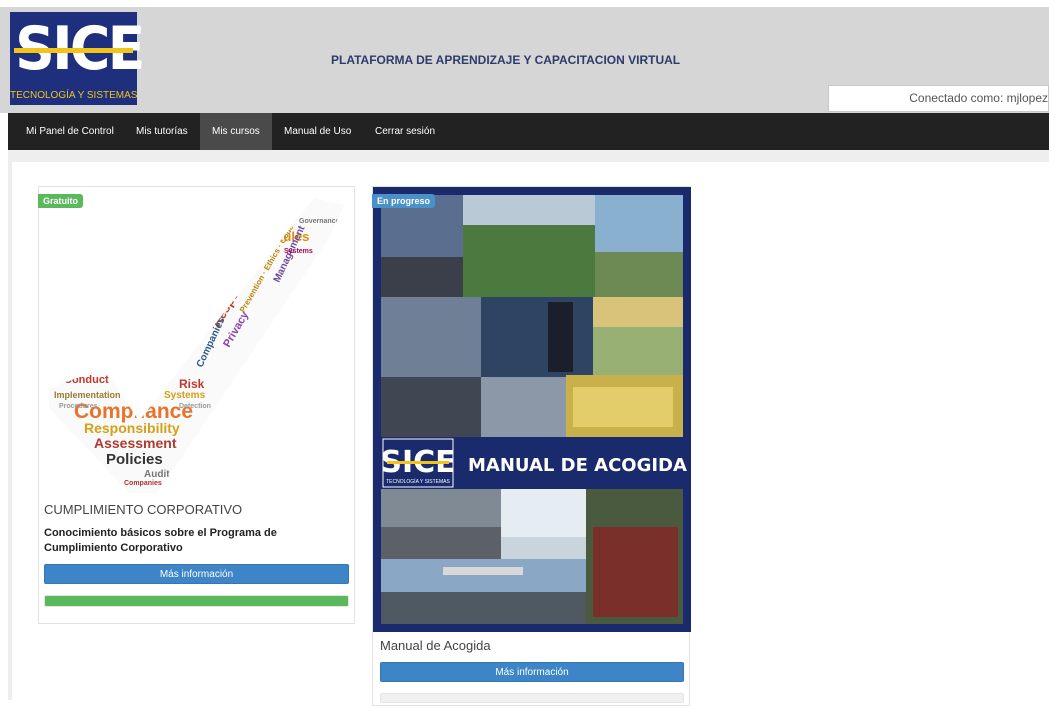 The height and width of the screenshot is (706, 1049). I want to click on progress-fill, so click(196, 601).